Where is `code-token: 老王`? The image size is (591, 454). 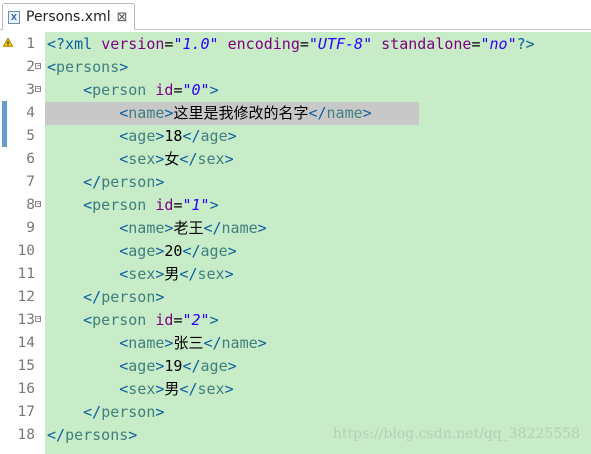
code-token: 老王 is located at coordinates (188, 228).